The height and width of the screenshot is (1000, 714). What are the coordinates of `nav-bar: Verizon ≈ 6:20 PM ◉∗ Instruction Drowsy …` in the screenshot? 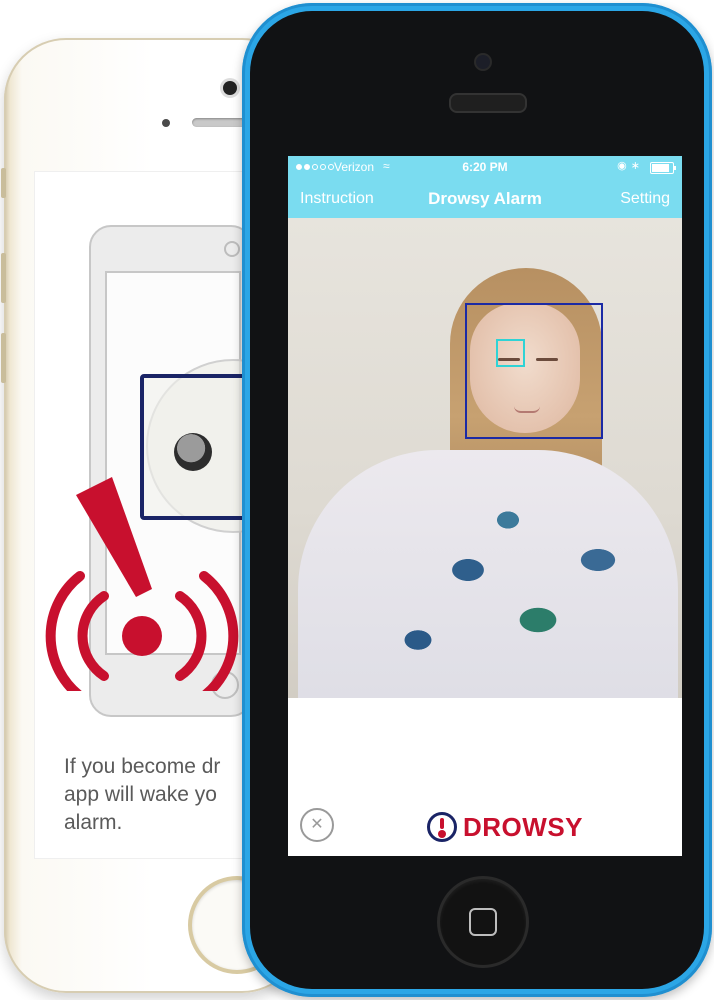 It's located at (485, 187).